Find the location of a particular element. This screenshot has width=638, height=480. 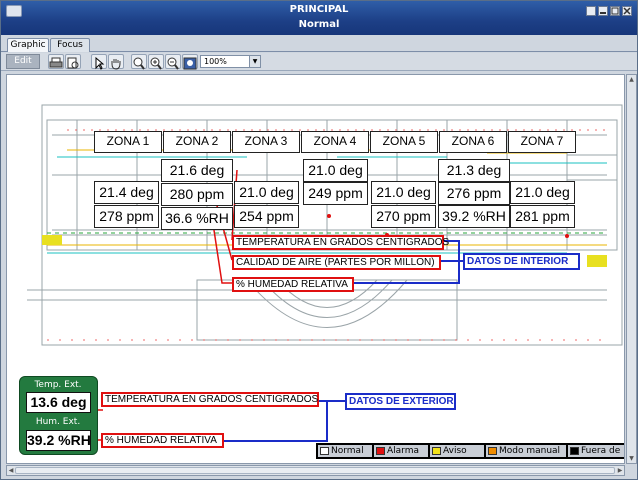

zone-air-quality: 276 ppm is located at coordinates (474, 193).